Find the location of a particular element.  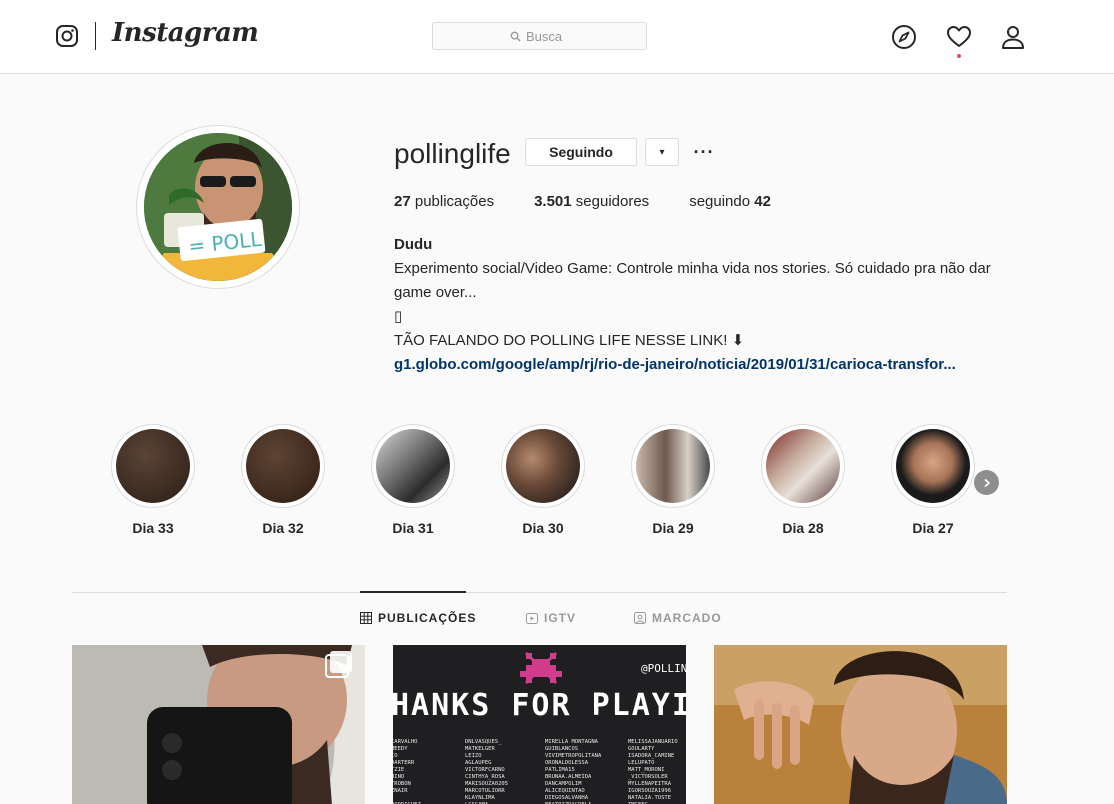

highlight-item: Dia 27 is located at coordinates (933, 480).